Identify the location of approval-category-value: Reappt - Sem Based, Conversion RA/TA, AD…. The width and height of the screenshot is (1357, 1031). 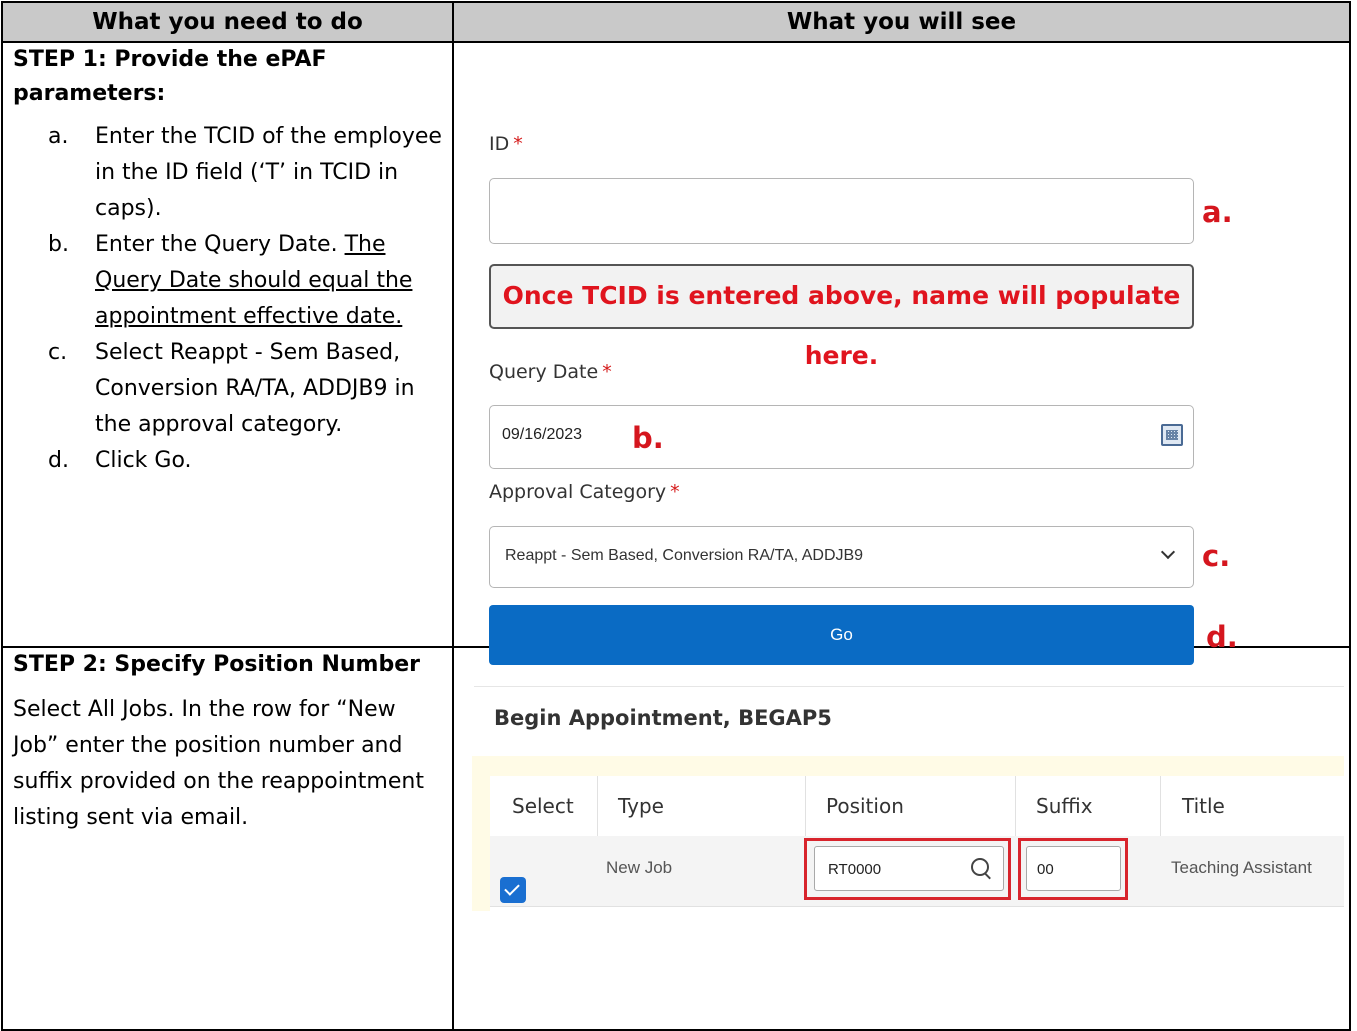
(684, 556).